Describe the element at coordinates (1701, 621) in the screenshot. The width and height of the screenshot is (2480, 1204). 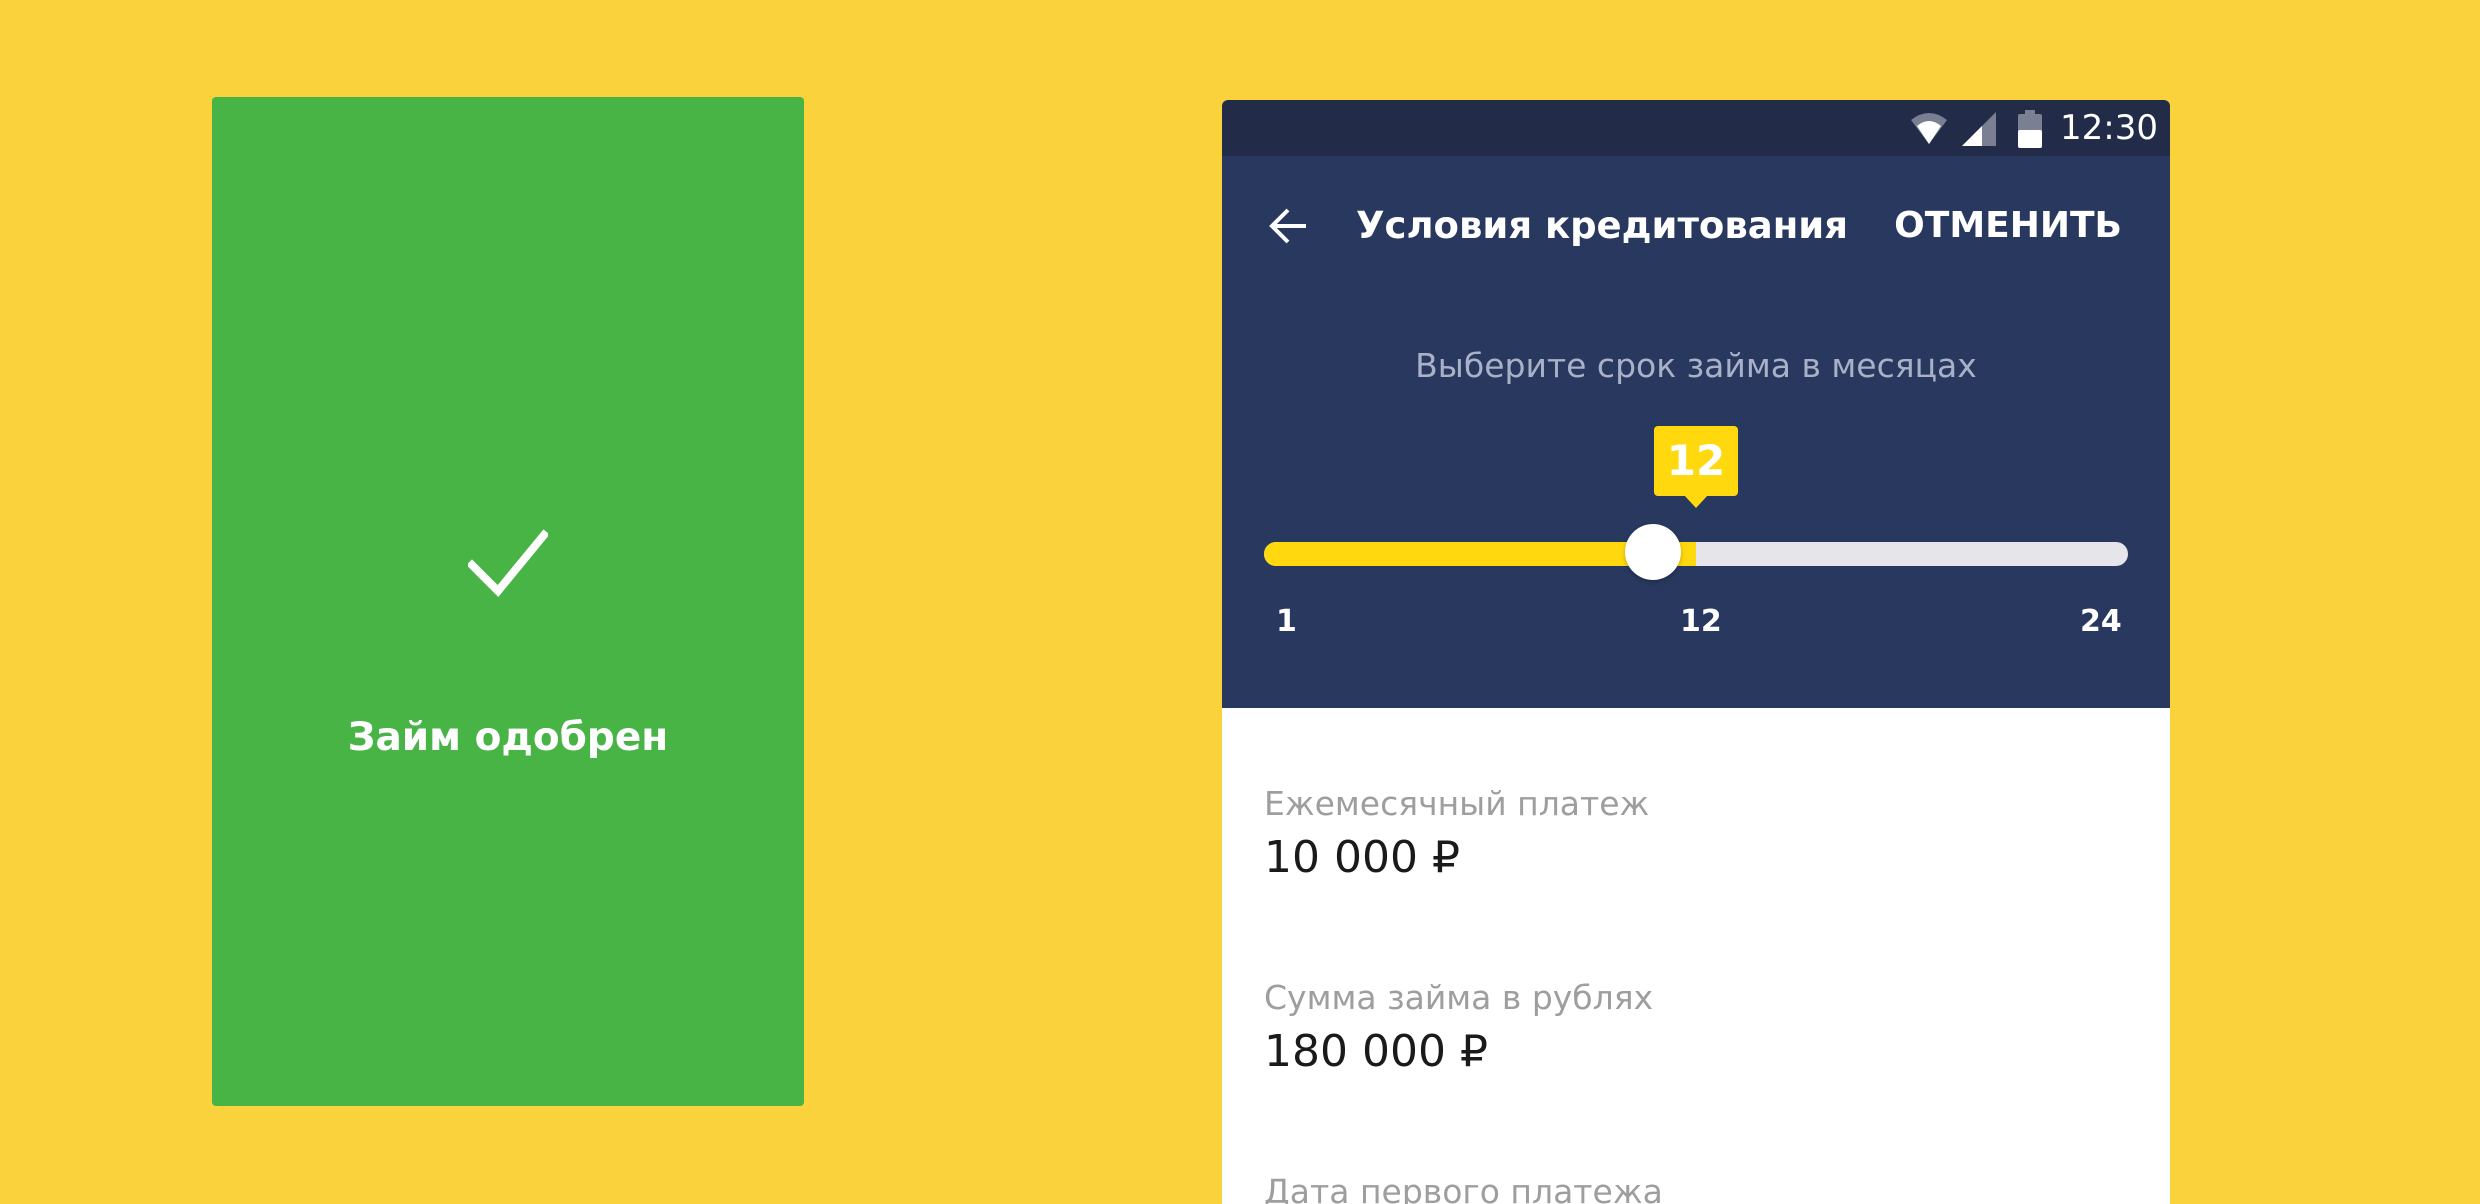
I see `slider-mid-label: 12` at that location.